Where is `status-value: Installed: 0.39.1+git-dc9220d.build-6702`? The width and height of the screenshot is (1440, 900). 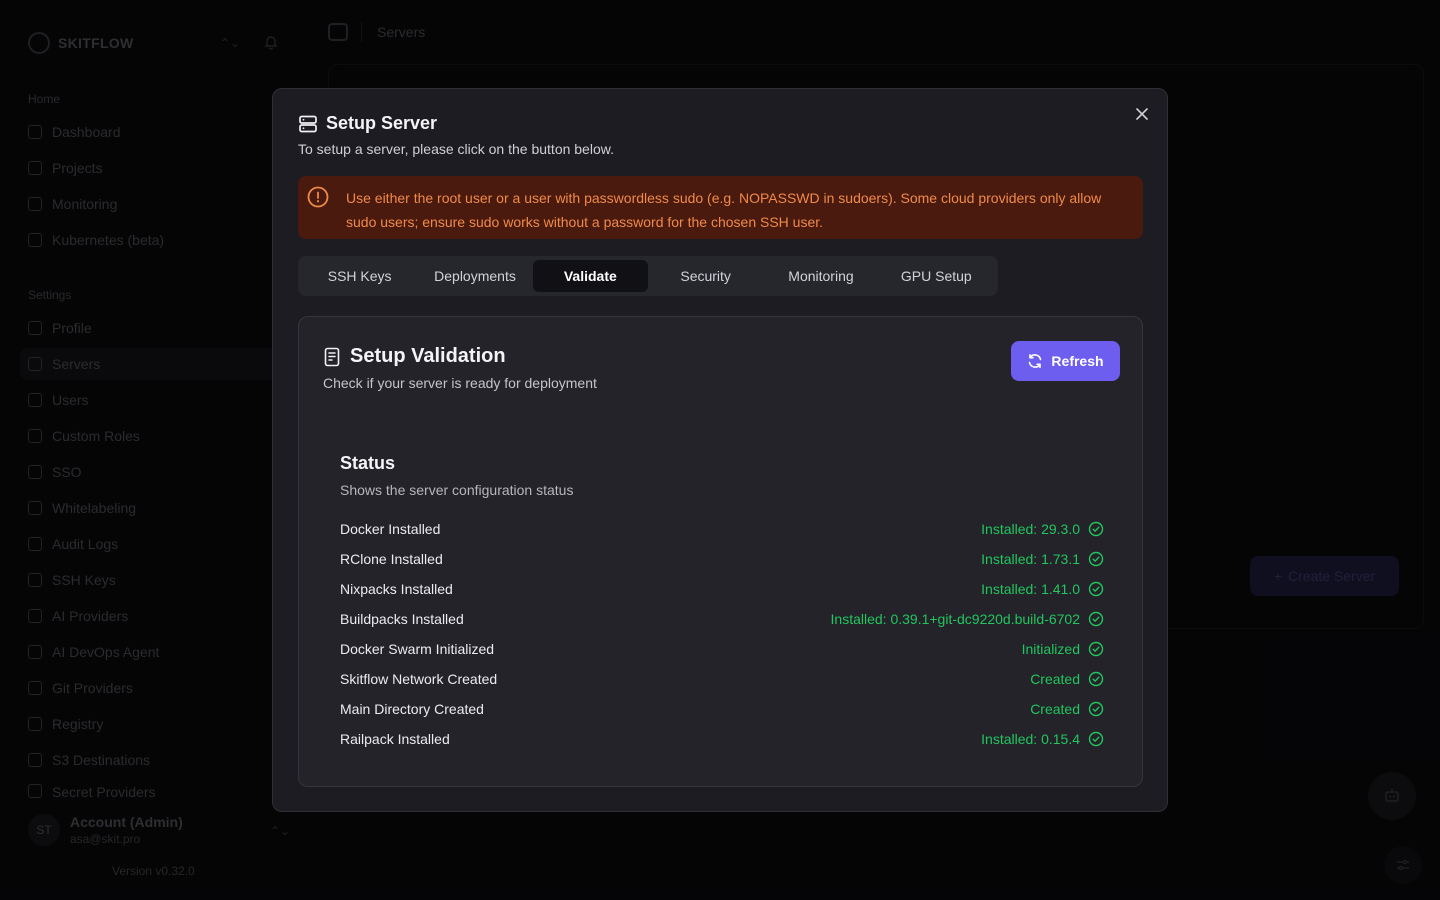 status-value: Installed: 0.39.1+git-dc9220d.build-6702 is located at coordinates (955, 619).